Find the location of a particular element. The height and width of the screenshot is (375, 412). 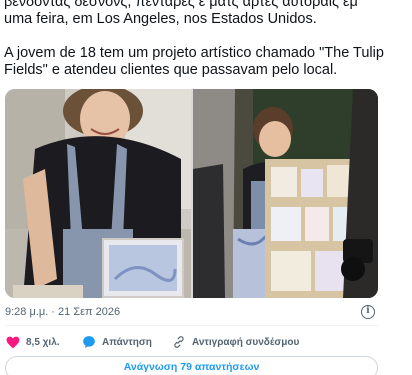

like-count: 8,5 χιλ. is located at coordinates (43, 342).